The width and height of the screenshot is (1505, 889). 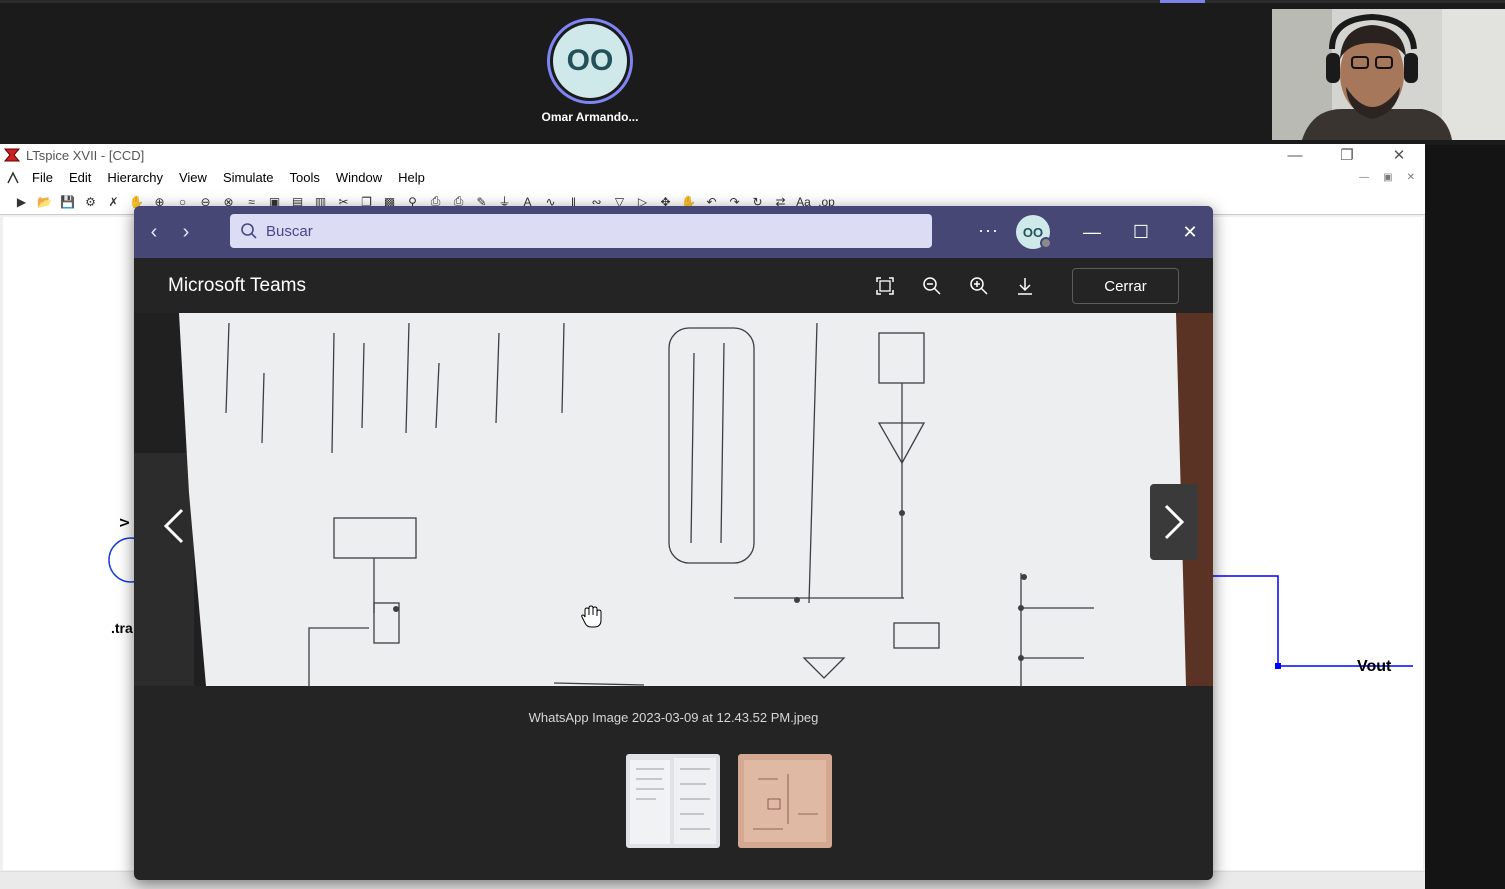 What do you see at coordinates (21, 201) in the screenshot?
I see `run-icon: ▶` at bounding box center [21, 201].